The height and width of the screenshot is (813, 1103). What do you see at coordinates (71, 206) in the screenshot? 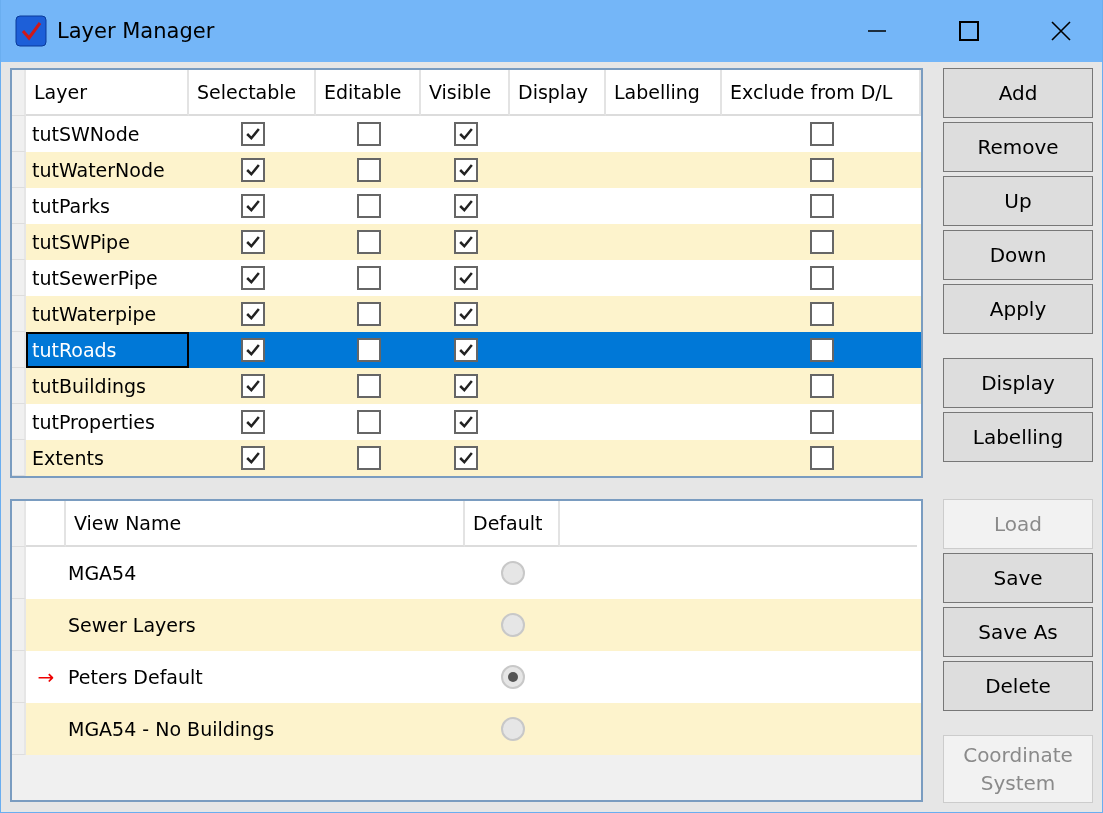
I see `layer-name: tutParks` at bounding box center [71, 206].